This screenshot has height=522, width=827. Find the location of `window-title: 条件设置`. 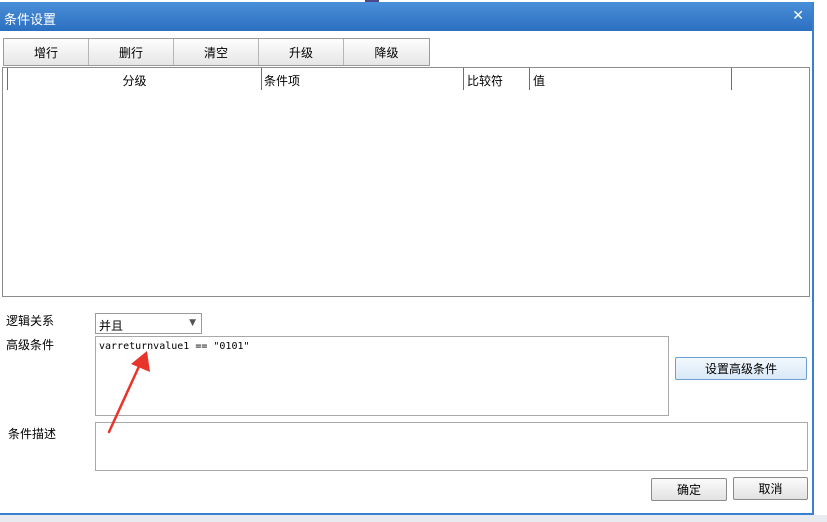

window-title: 条件设置 is located at coordinates (30, 20).